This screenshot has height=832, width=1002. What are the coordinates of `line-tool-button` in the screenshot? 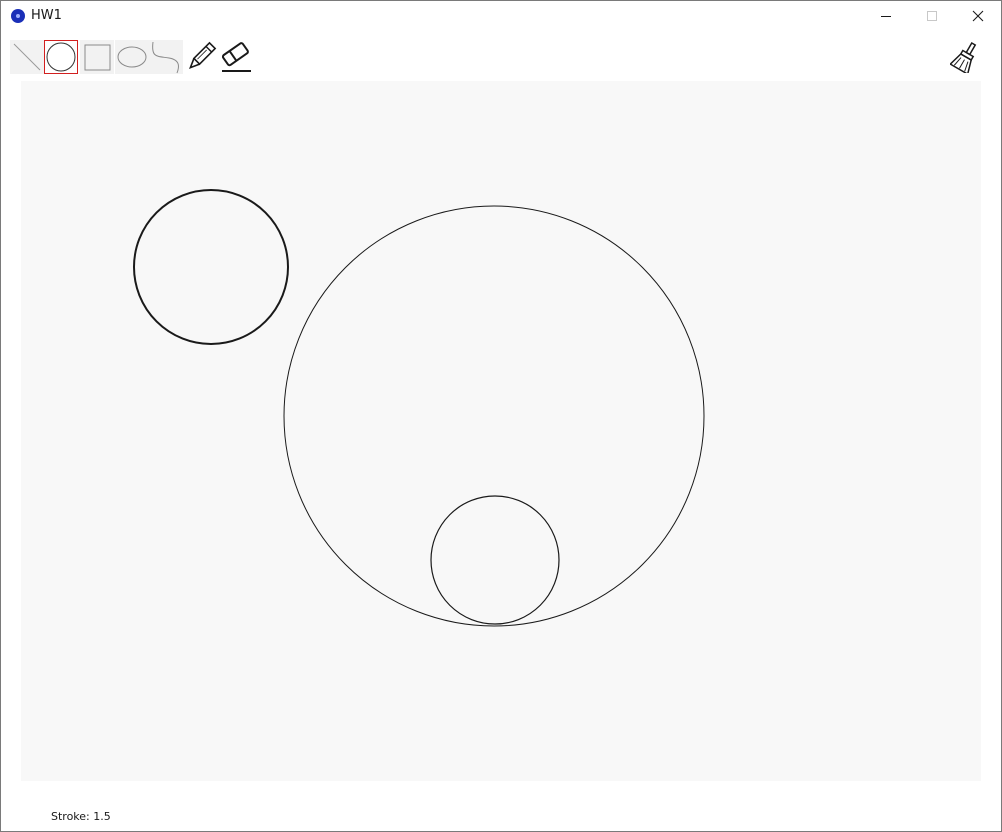 It's located at (27, 57).